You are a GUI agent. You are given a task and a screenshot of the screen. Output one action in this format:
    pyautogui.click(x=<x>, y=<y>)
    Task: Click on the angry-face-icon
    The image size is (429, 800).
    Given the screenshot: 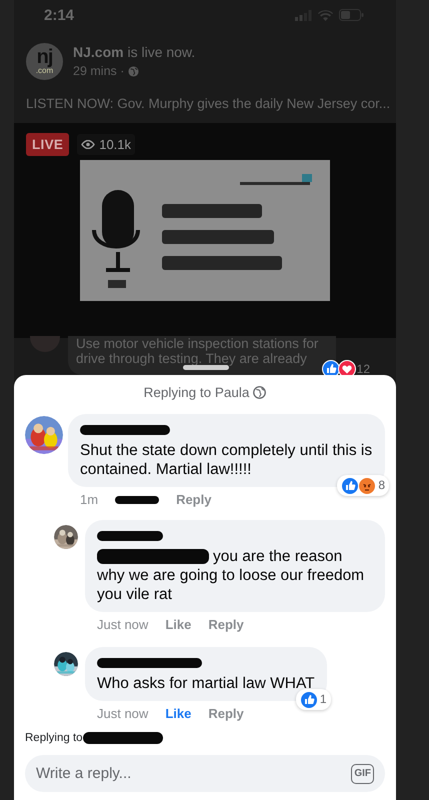 What is the action you would take?
    pyautogui.click(x=367, y=485)
    